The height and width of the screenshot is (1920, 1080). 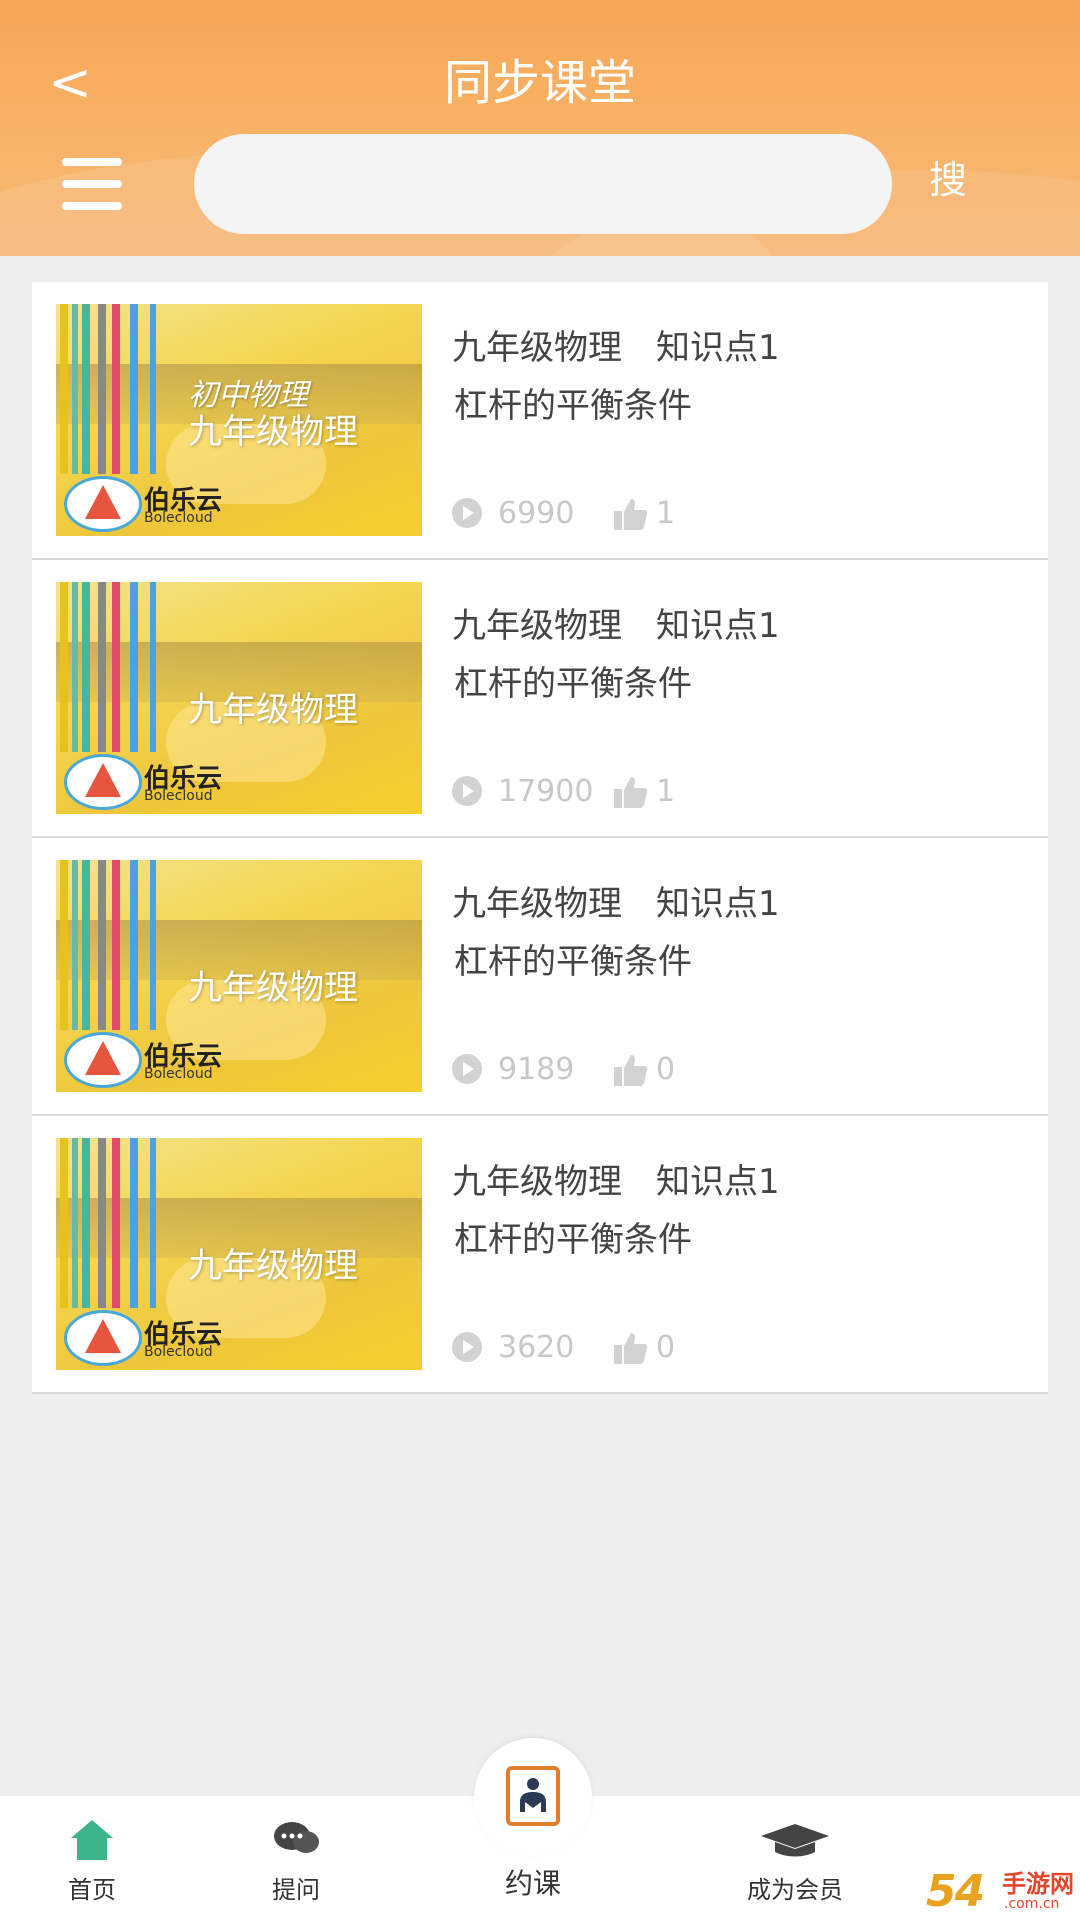 What do you see at coordinates (795, 1840) in the screenshot?
I see `graduation-cap-icon` at bounding box center [795, 1840].